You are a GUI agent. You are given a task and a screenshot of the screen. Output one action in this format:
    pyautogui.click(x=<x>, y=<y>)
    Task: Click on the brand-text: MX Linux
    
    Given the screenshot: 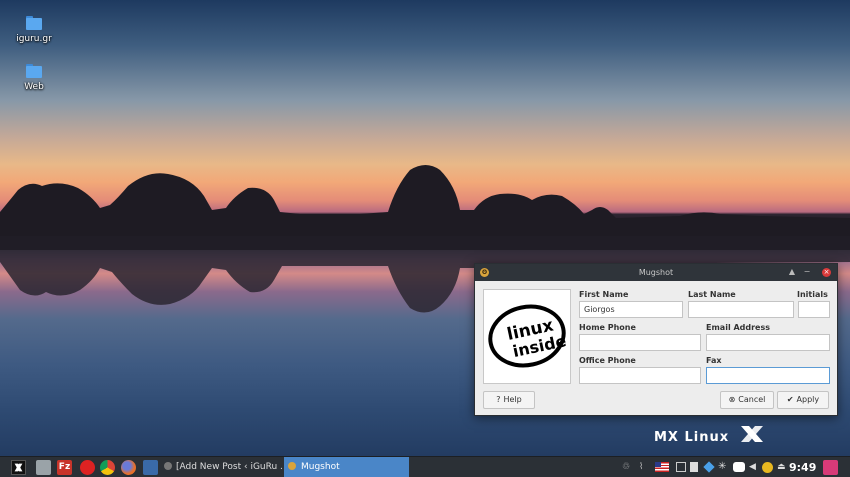 What is the action you would take?
    pyautogui.click(x=692, y=437)
    